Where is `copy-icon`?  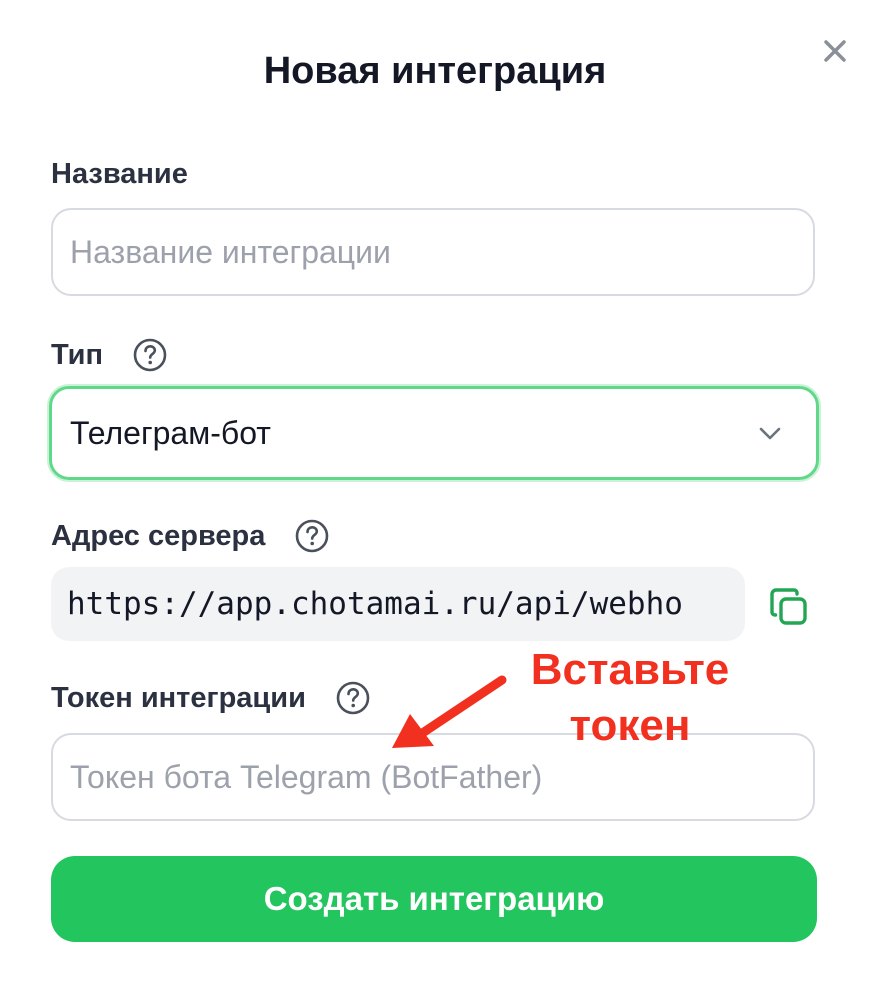 copy-icon is located at coordinates (789, 607).